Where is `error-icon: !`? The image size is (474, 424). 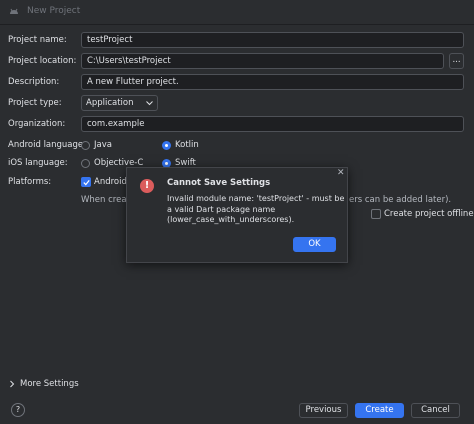 error-icon: ! is located at coordinates (147, 186).